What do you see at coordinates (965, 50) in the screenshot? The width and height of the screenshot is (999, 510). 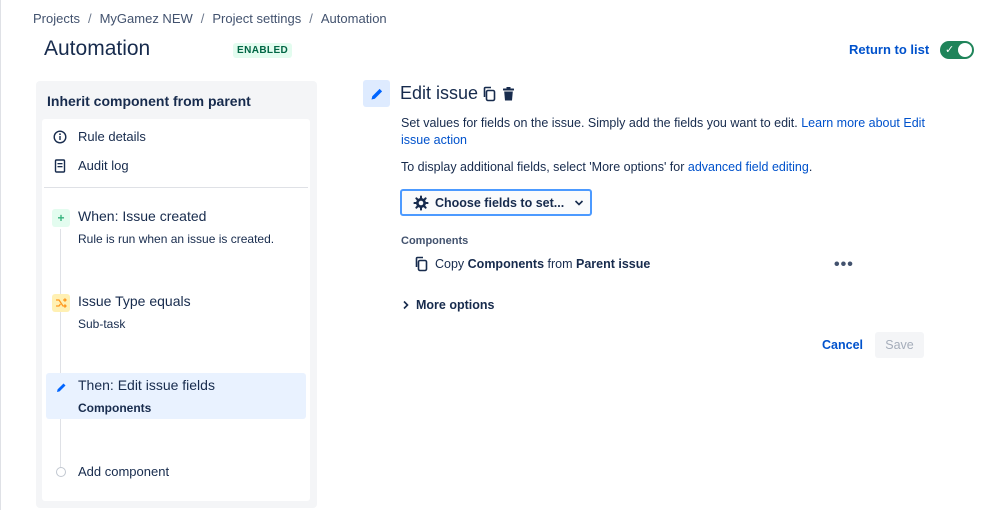 I see `toggle-knob` at bounding box center [965, 50].